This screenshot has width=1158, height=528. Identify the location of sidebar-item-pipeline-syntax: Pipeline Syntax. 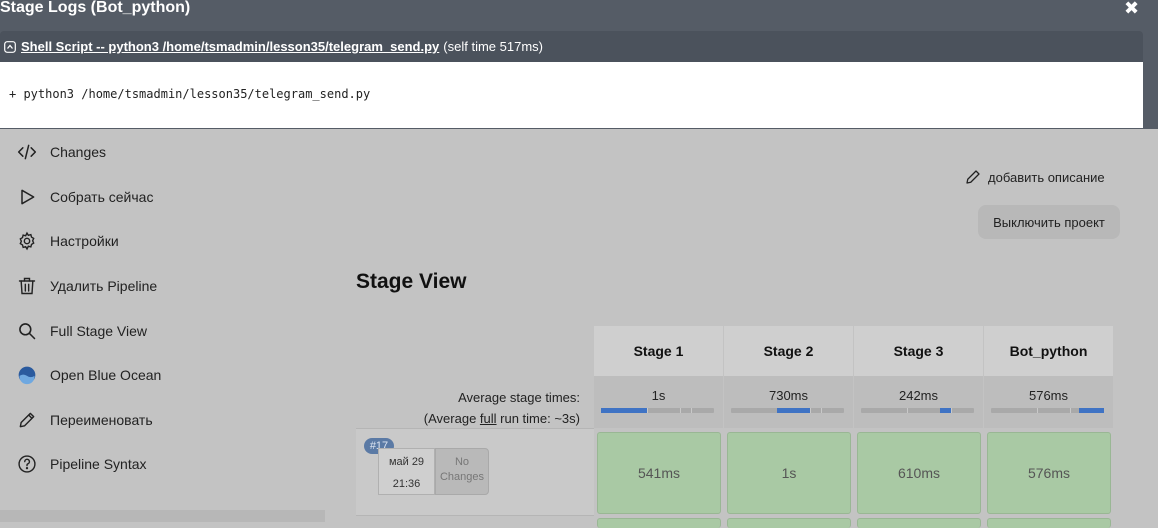
(165, 464).